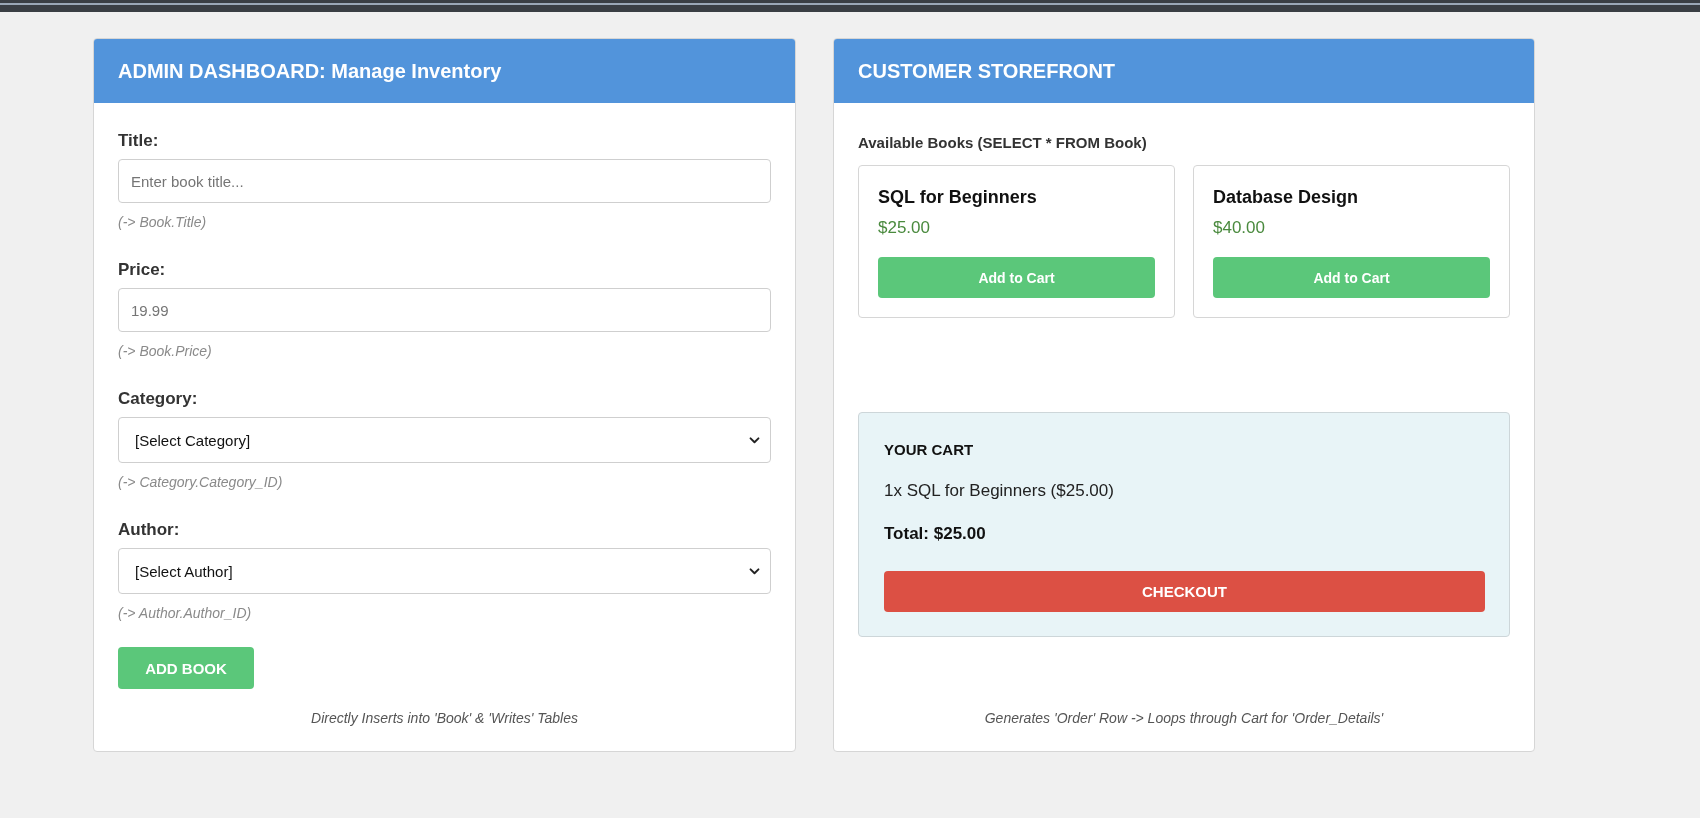  Describe the element at coordinates (158, 399) in the screenshot. I see `field-label: Category:` at that location.